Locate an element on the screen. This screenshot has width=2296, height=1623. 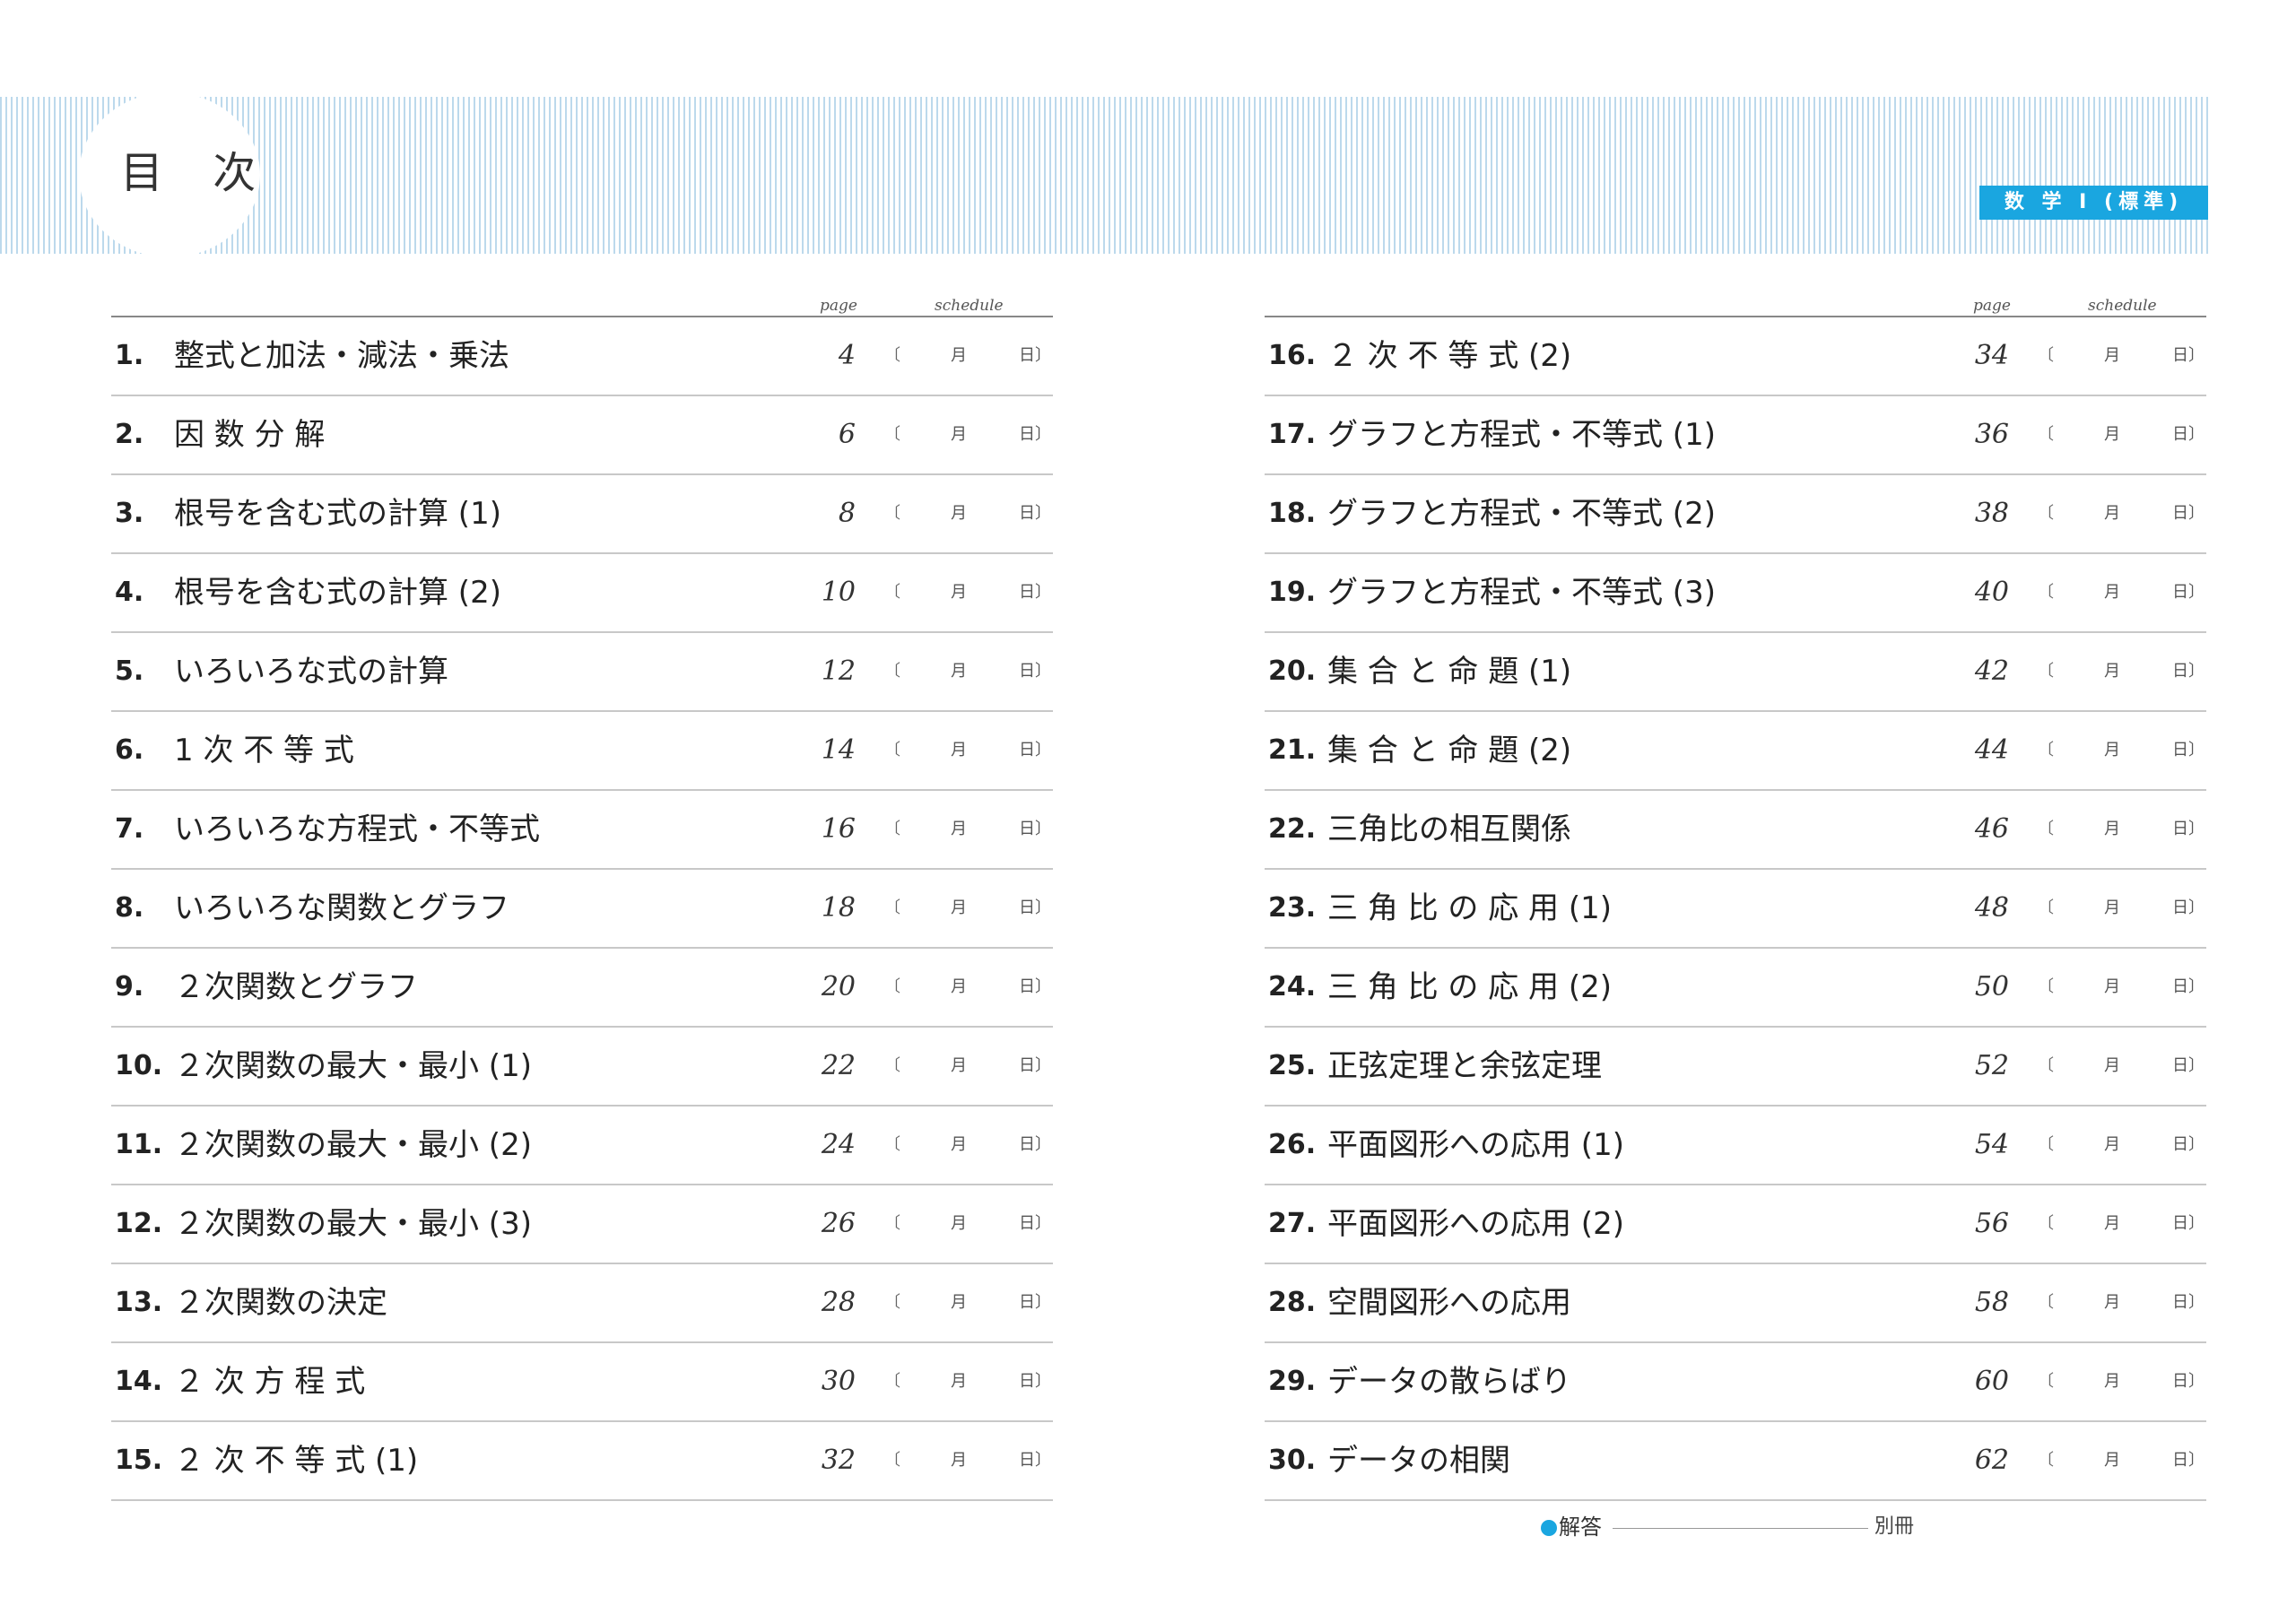
chapter-title: グラフと方程式・不等式 (1) is located at coordinates (1521, 435).